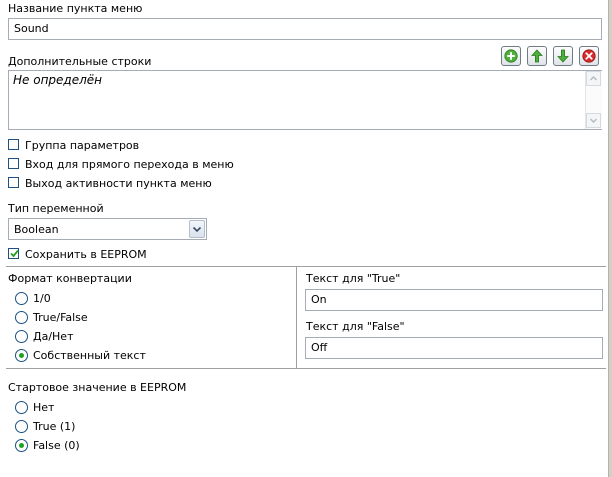  Describe the element at coordinates (60, 317) in the screenshot. I see `conversion-option-label: True/False` at that location.